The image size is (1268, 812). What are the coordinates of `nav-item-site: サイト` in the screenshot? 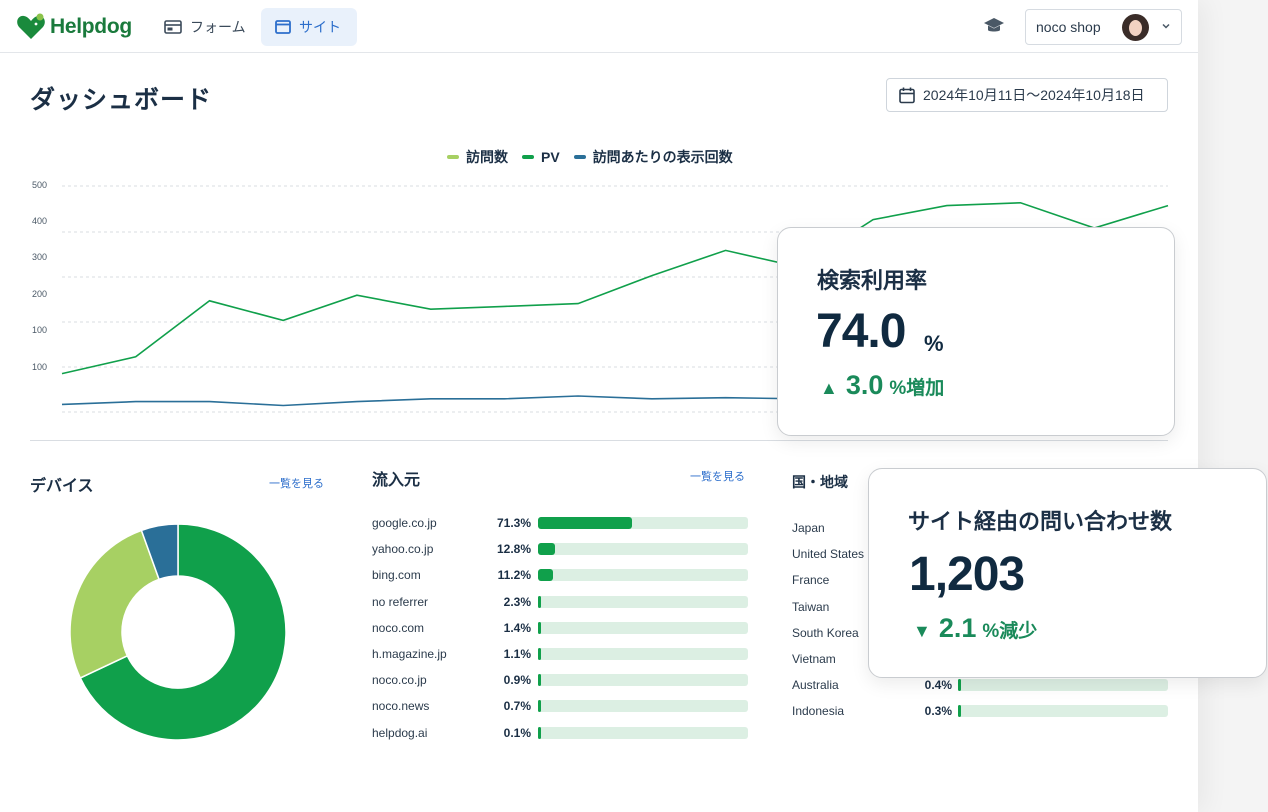 It's located at (309, 27).